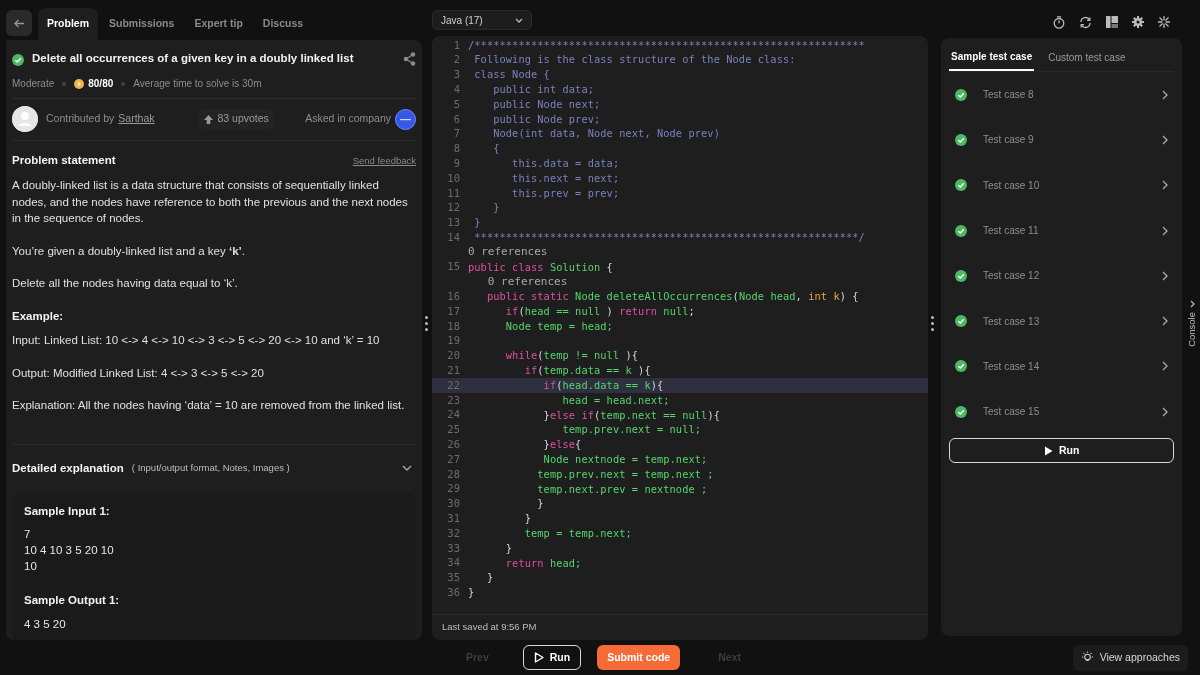 The image size is (1200, 675). Describe the element at coordinates (1087, 657) in the screenshot. I see `lightbulb-icon` at that location.